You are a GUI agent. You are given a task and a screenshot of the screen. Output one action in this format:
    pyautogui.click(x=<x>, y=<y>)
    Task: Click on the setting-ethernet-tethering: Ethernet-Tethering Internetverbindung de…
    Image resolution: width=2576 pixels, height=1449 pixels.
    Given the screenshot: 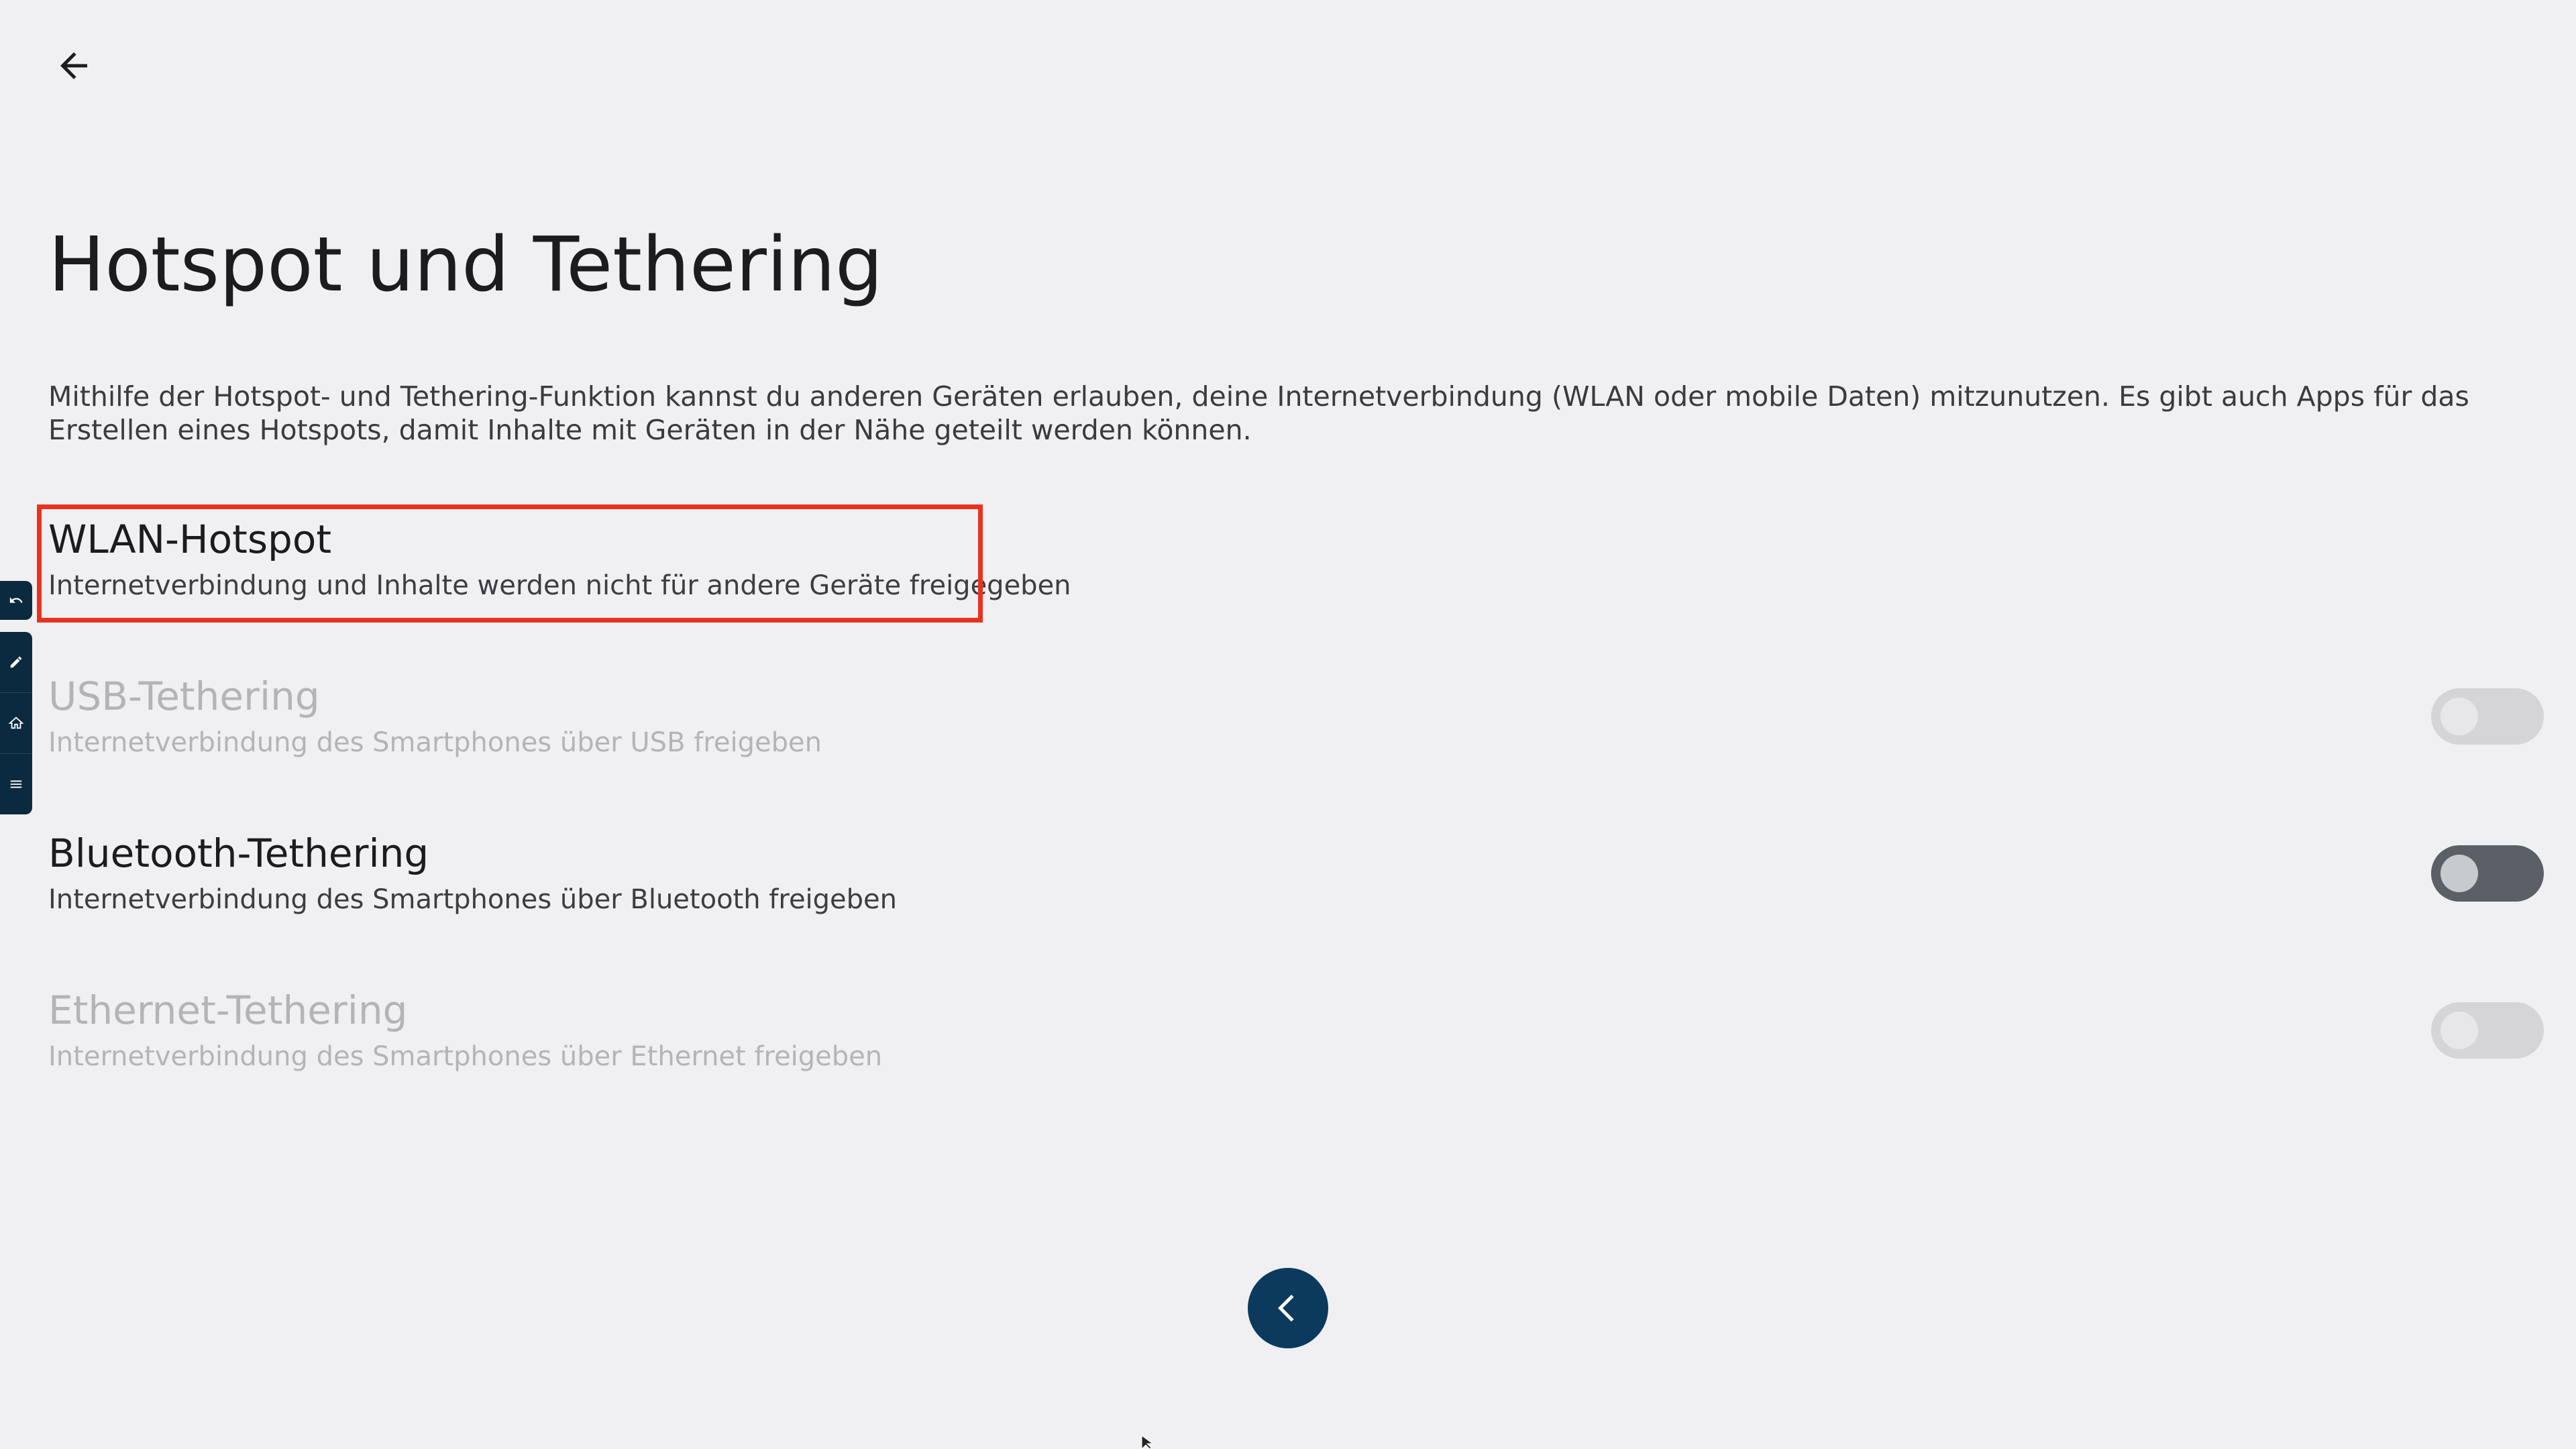 What is the action you would take?
    pyautogui.click(x=1288, y=1045)
    